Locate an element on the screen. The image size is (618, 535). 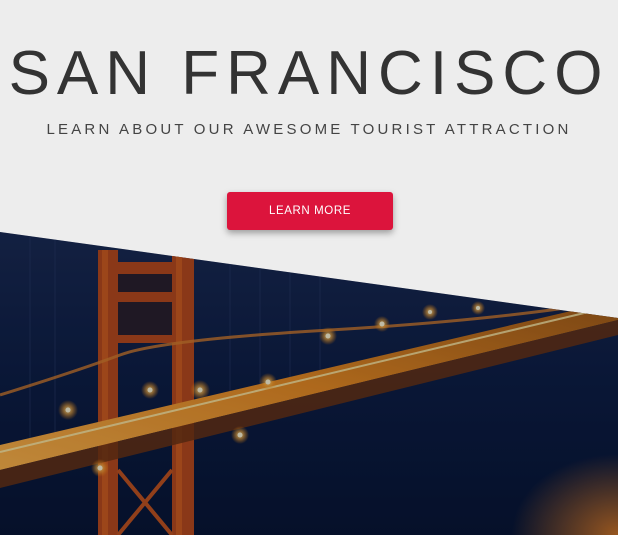
learn-more-button: LEARN MORE is located at coordinates (310, 211).